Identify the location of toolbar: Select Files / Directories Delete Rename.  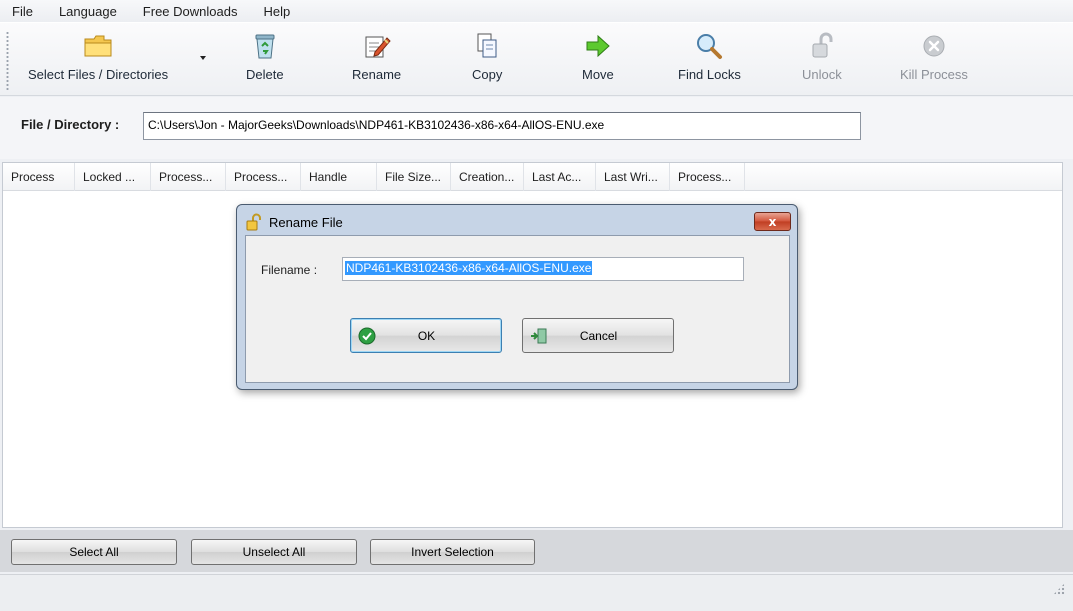
(536, 59).